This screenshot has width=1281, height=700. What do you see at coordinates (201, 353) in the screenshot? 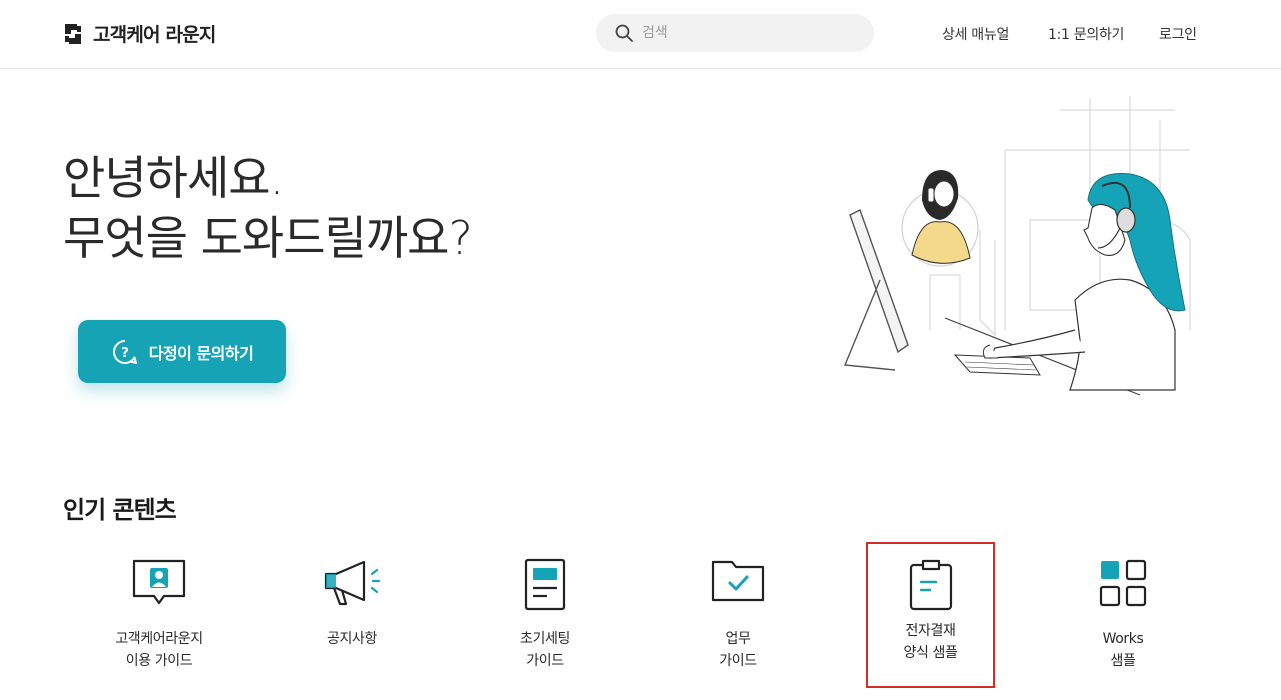
I see `chatbot-inquiry-label: 다정이 문의하기` at bounding box center [201, 353].